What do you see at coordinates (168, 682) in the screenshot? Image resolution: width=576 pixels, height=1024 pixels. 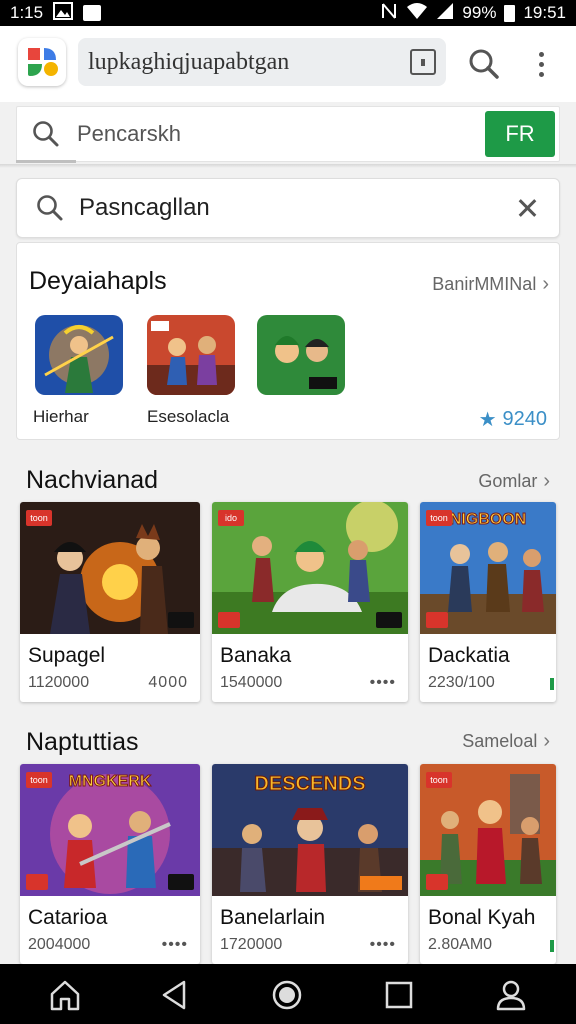 I see `game-extra: 4000` at bounding box center [168, 682].